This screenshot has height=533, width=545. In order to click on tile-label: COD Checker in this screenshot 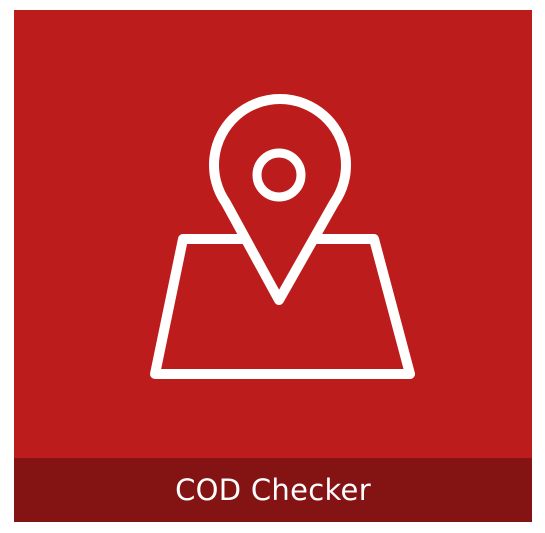, I will do `click(273, 490)`.